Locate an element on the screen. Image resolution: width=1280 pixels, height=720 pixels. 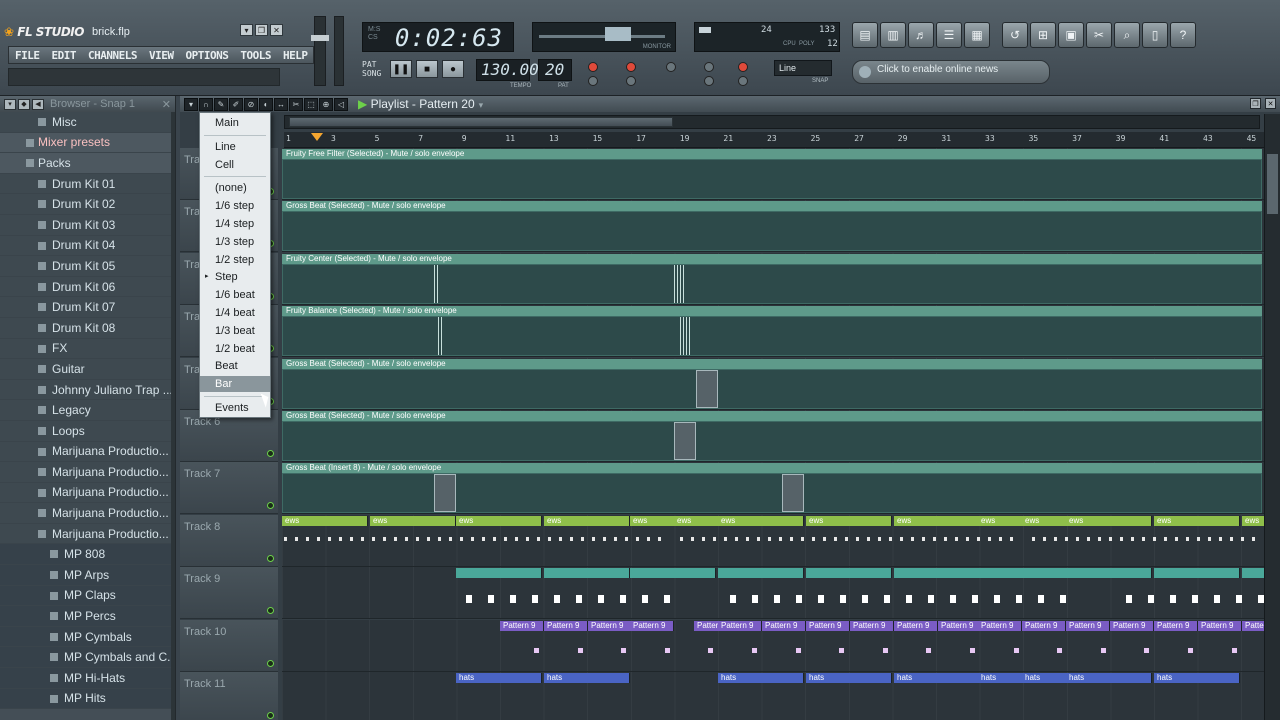
browser-item: MP Percs is located at coordinates (87, 616).